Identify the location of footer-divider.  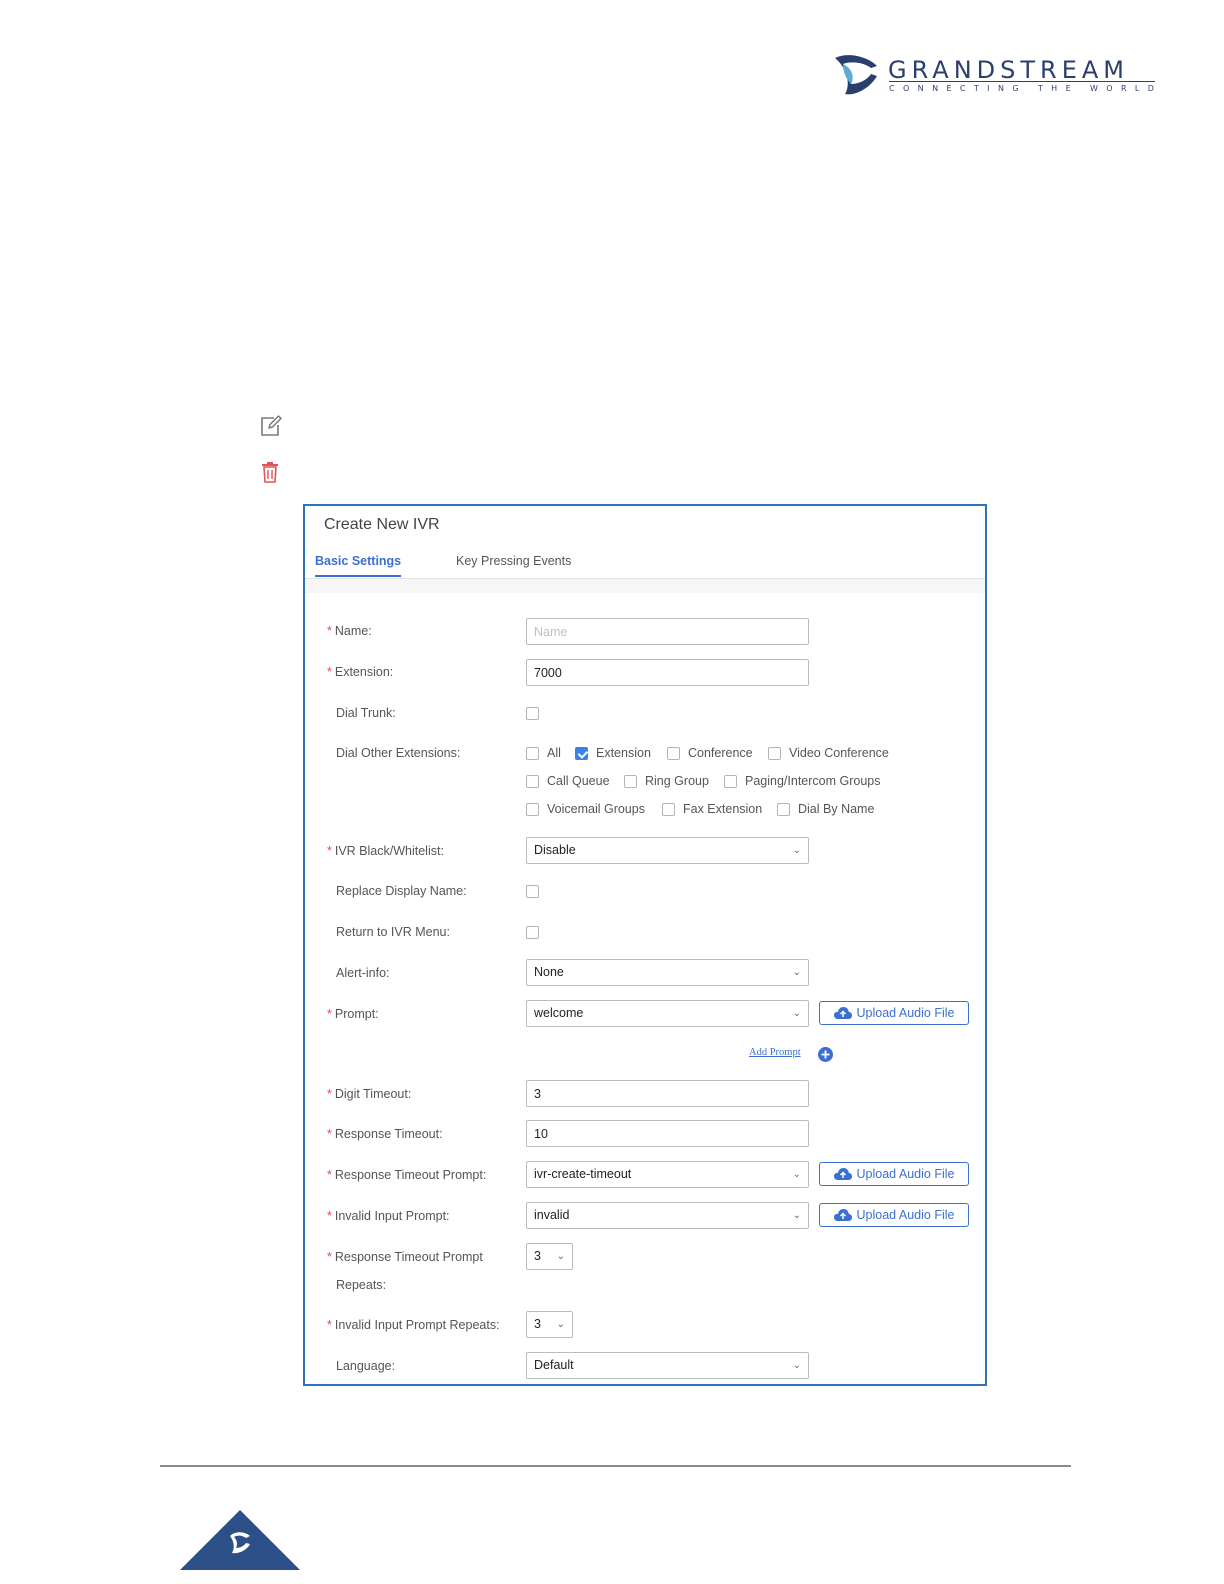
(615, 1466).